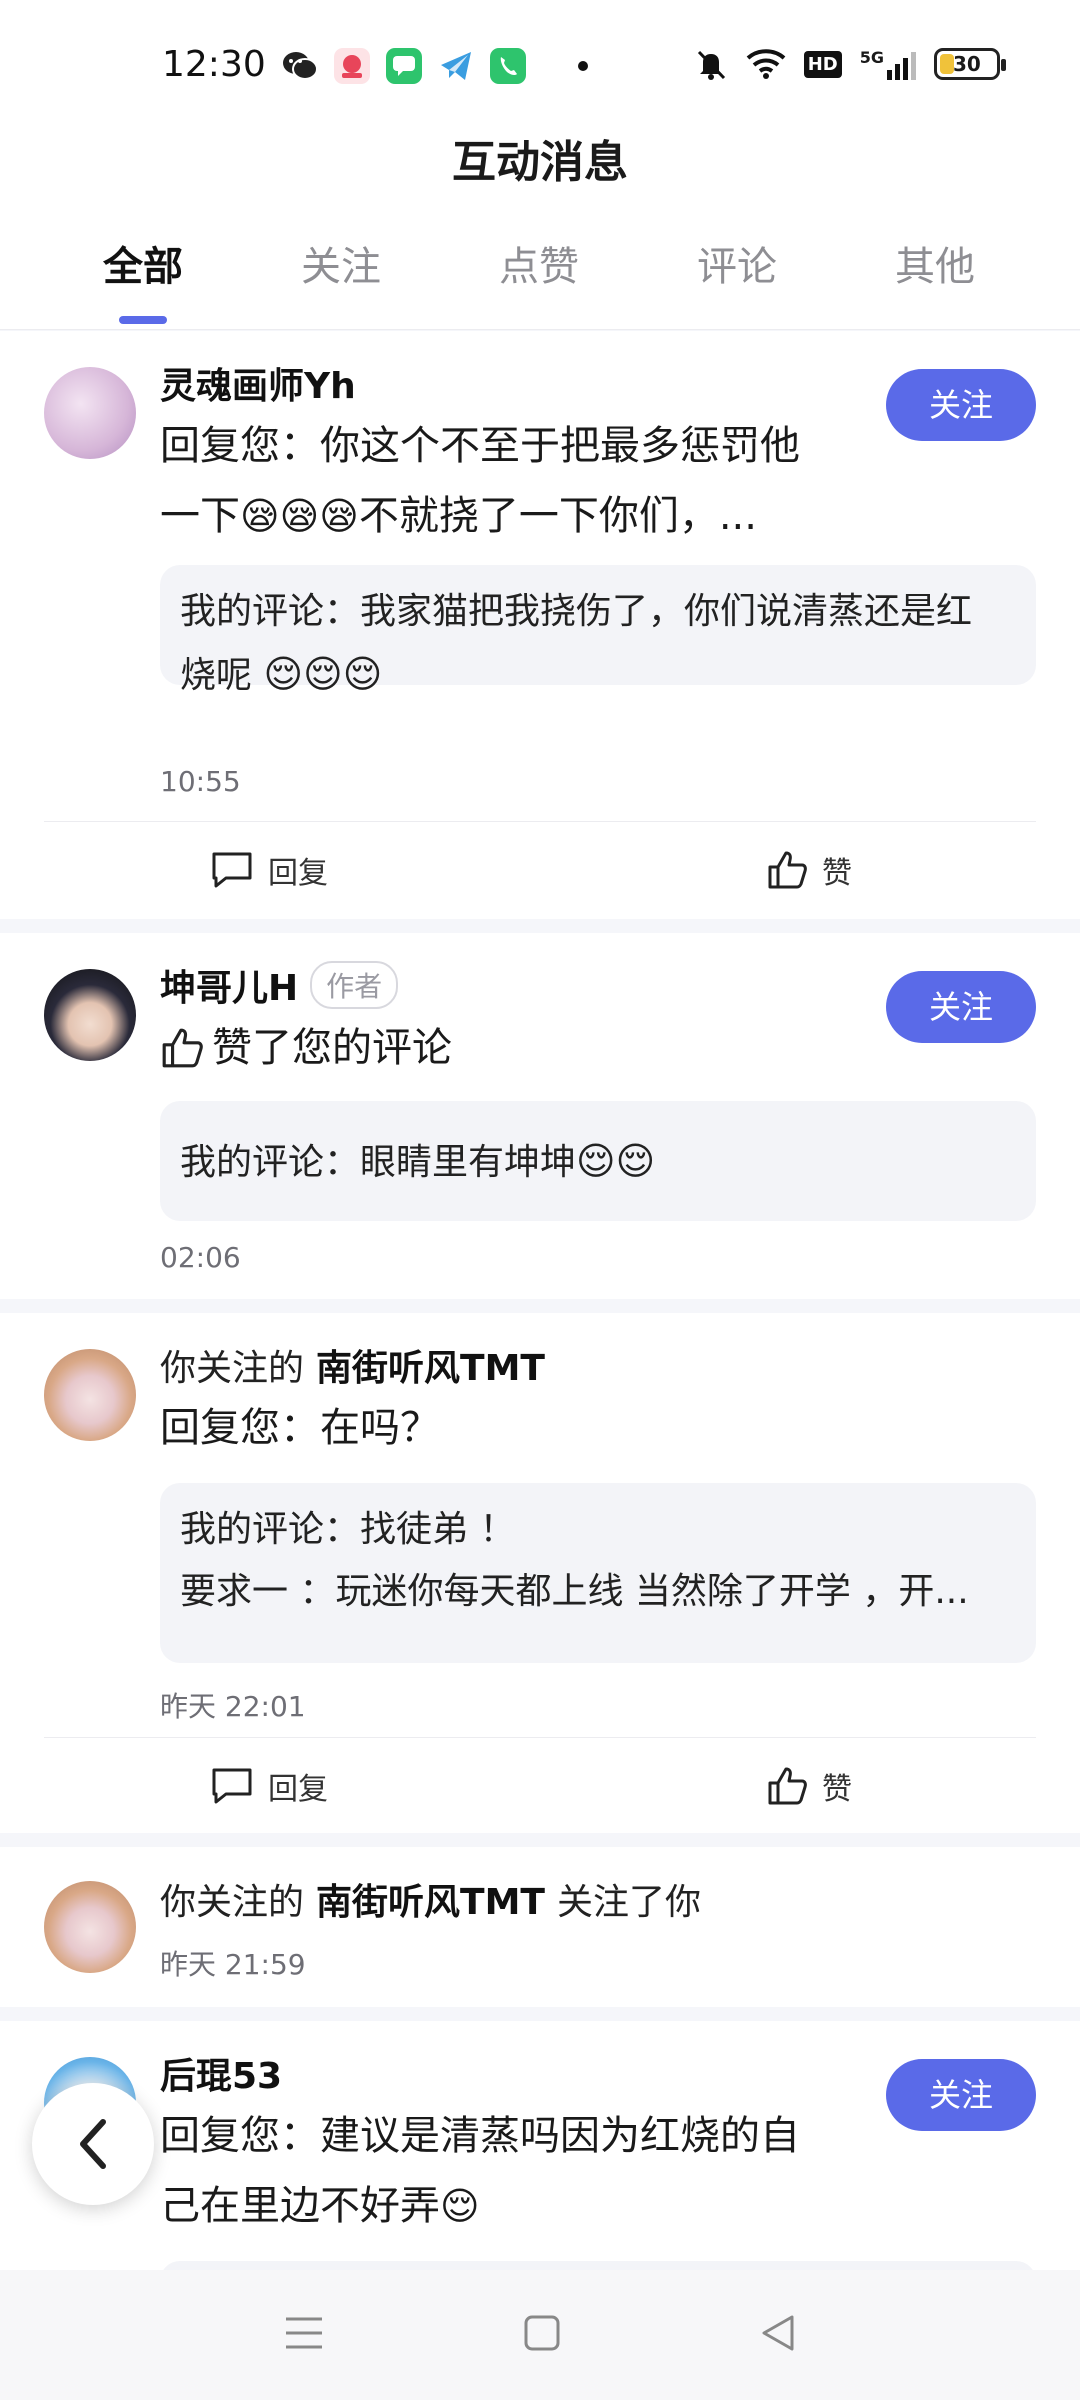 This screenshot has width=1080, height=2400. Describe the element at coordinates (583, 66) in the screenshot. I see `more-notifications-dot` at that location.